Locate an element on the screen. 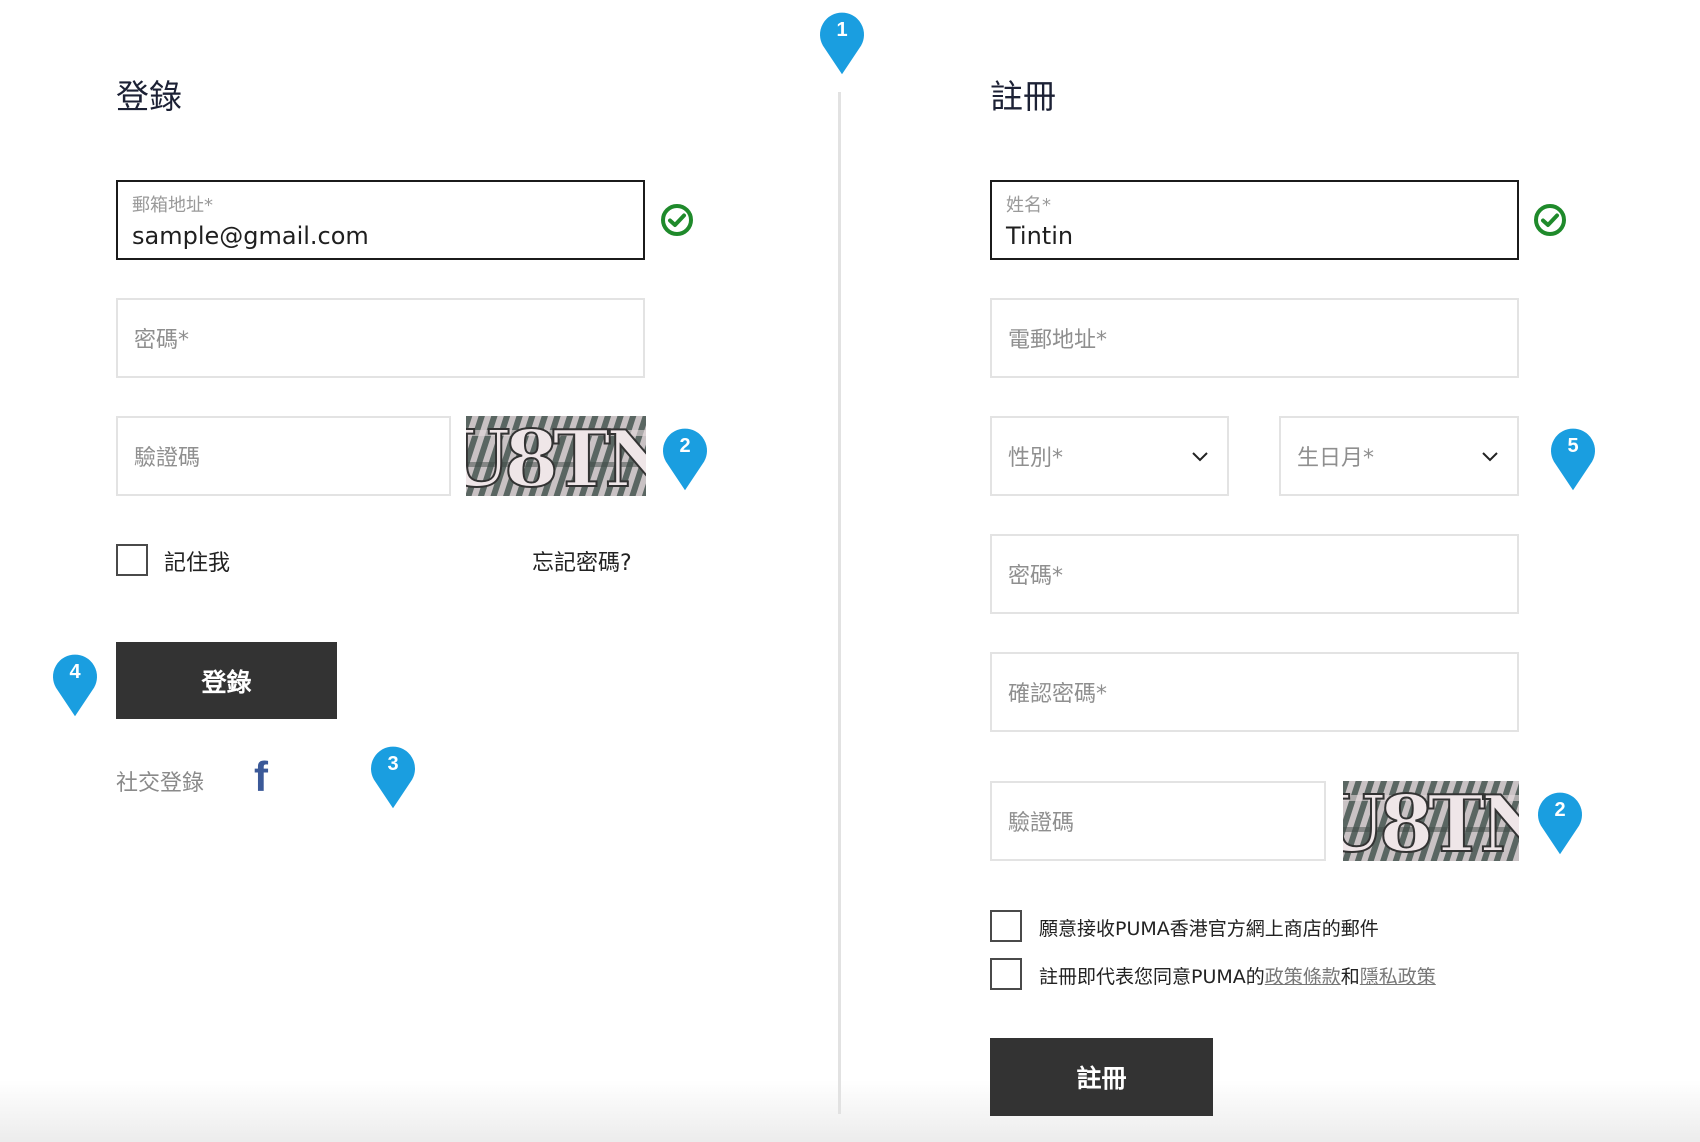 The image size is (1700, 1142). register-button: 註冊 is located at coordinates (1101, 1077).